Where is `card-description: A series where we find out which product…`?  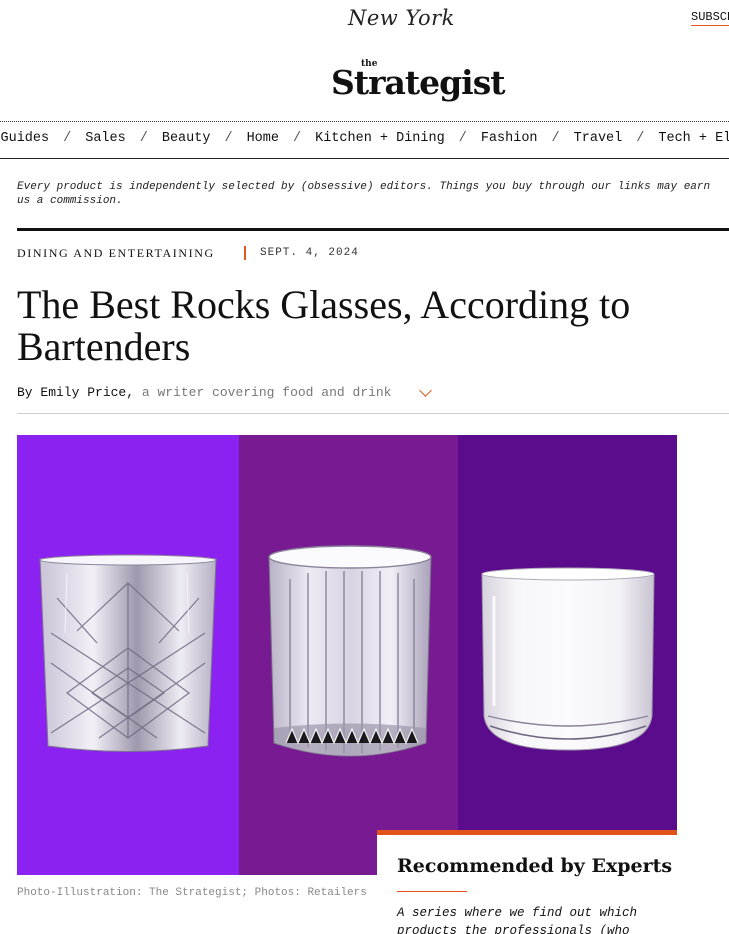 card-description: A series where we find out which product… is located at coordinates (517, 920).